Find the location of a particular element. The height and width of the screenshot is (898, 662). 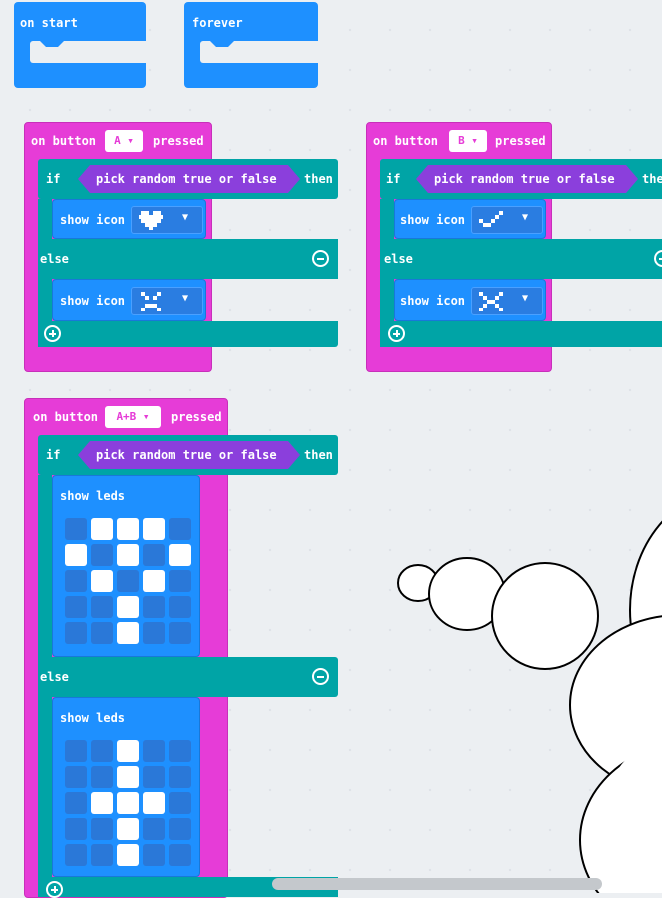

add-else-icon-a is located at coordinates (52, 333).